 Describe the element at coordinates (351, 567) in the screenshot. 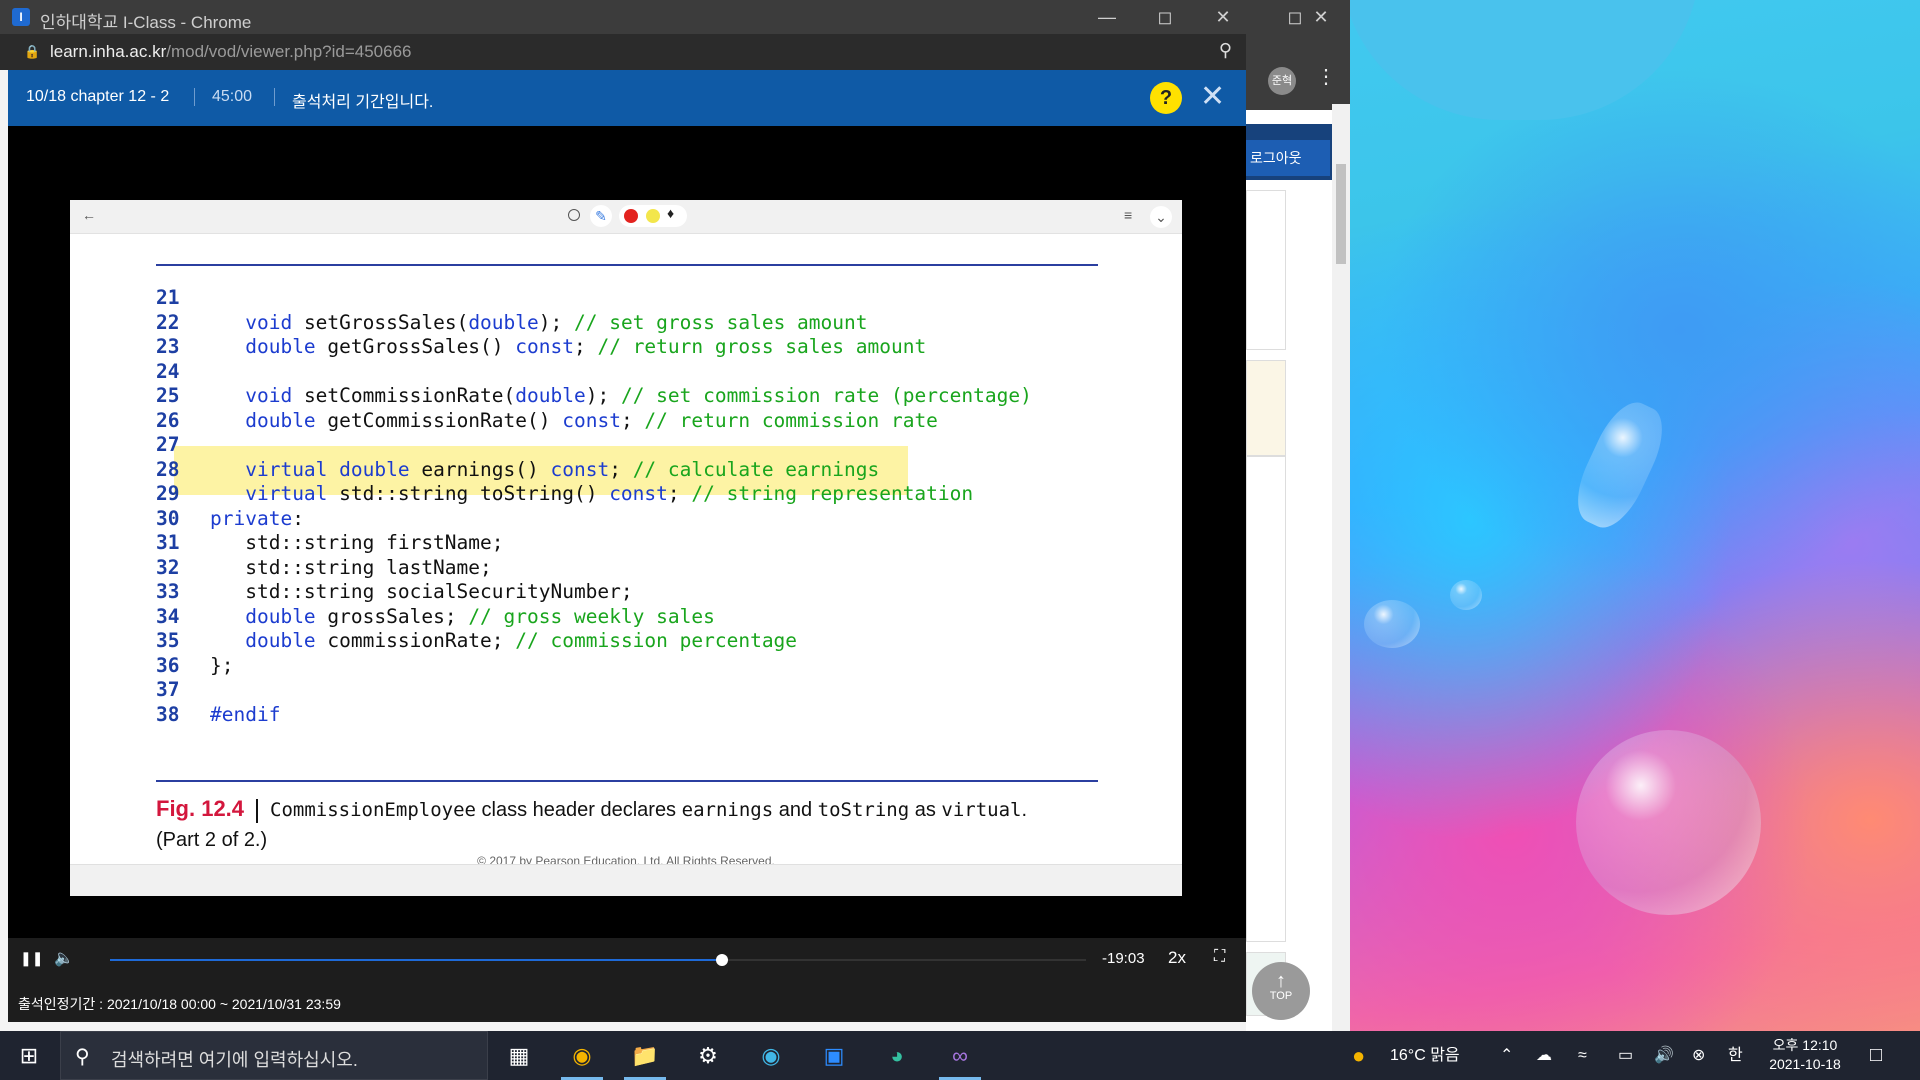

I see `code-text: std::string lastName;` at that location.